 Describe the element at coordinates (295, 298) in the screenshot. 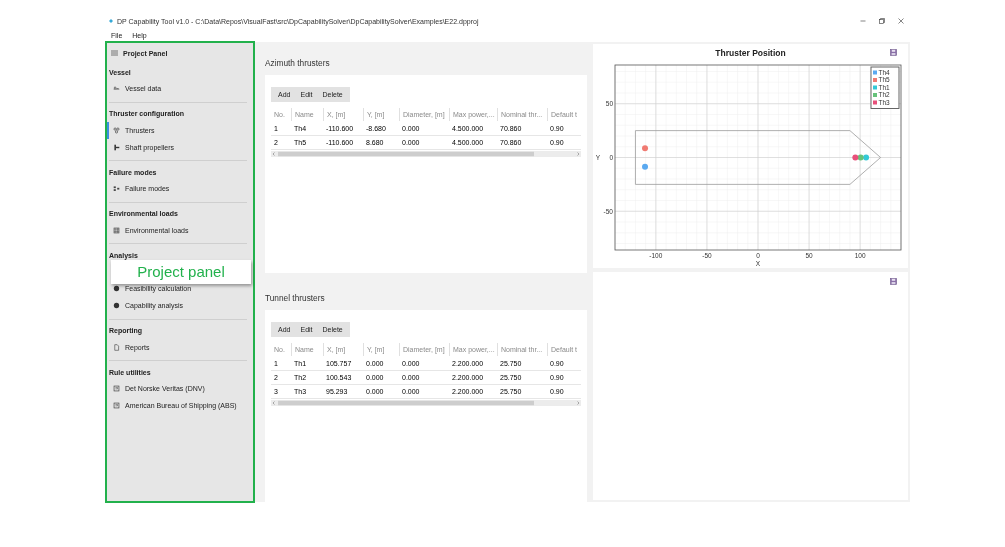

I see `section-heading: Tunnel thrusters` at that location.